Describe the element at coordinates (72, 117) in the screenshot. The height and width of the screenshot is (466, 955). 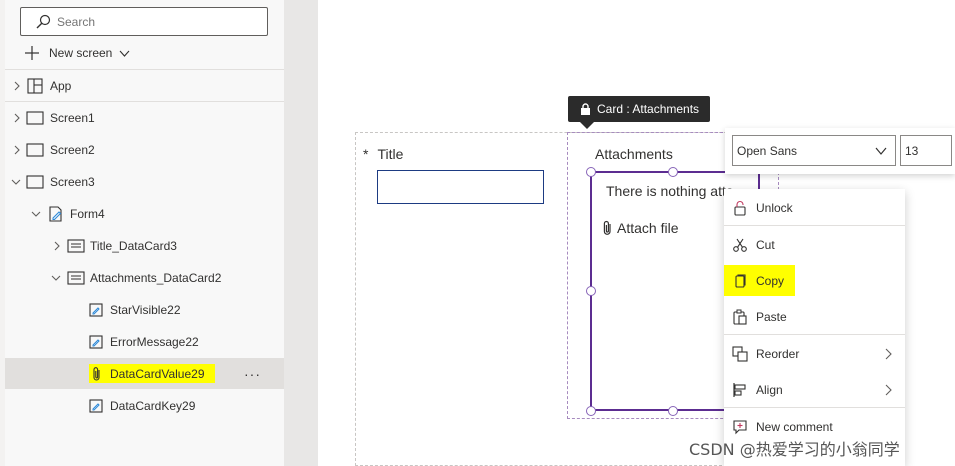
I see `tree-item-label: Screen1` at that location.